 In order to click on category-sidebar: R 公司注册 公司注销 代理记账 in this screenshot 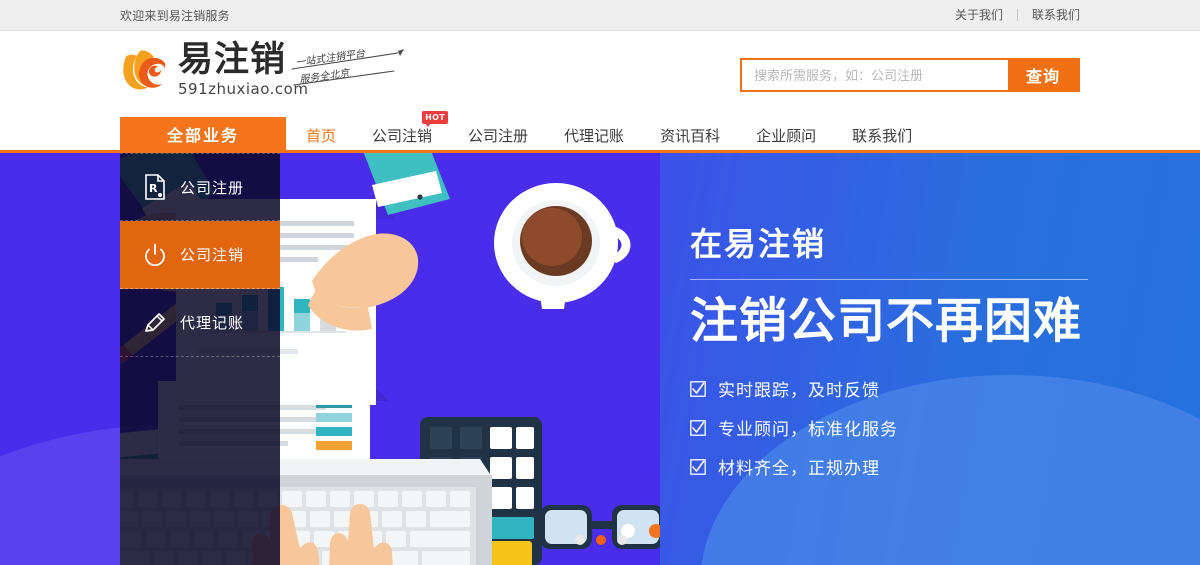, I will do `click(200, 359)`.